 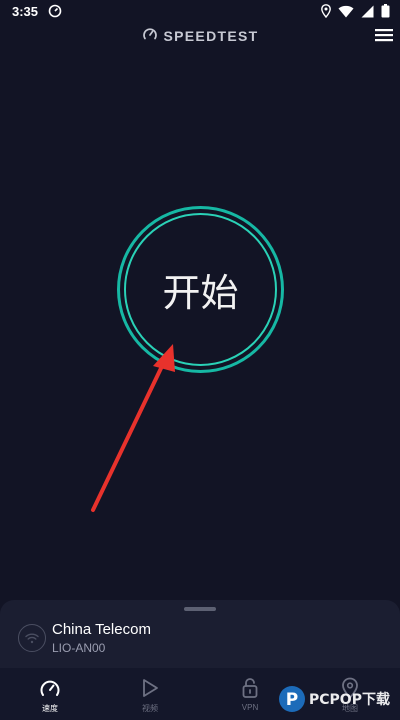 What do you see at coordinates (79, 648) in the screenshot?
I see `device-name: LIO-AN00` at bounding box center [79, 648].